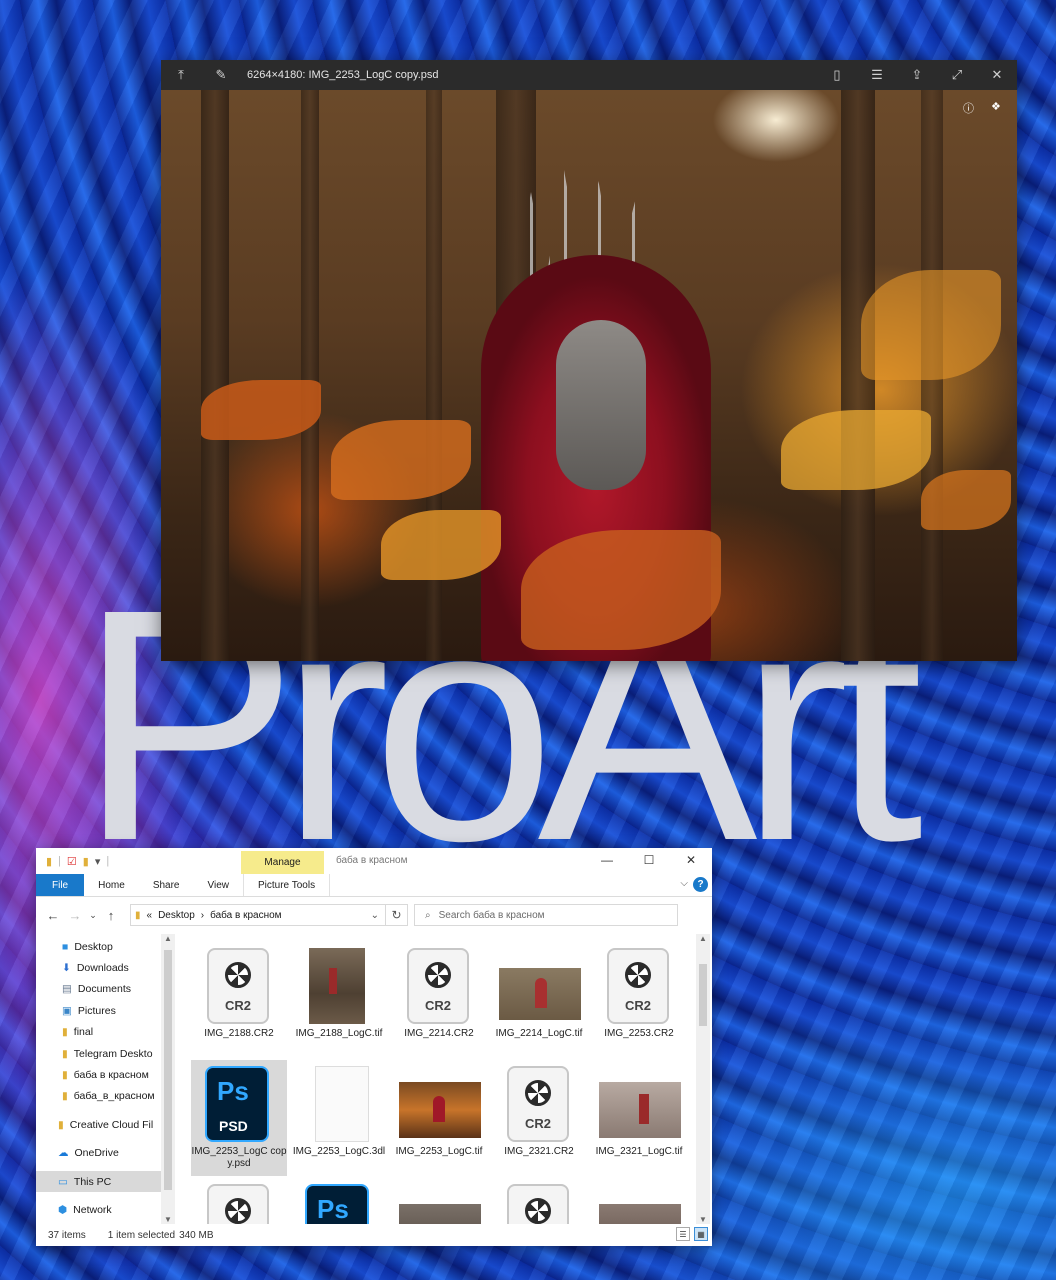  Describe the element at coordinates (607, 860) in the screenshot. I see `minimize-icon: —` at that location.